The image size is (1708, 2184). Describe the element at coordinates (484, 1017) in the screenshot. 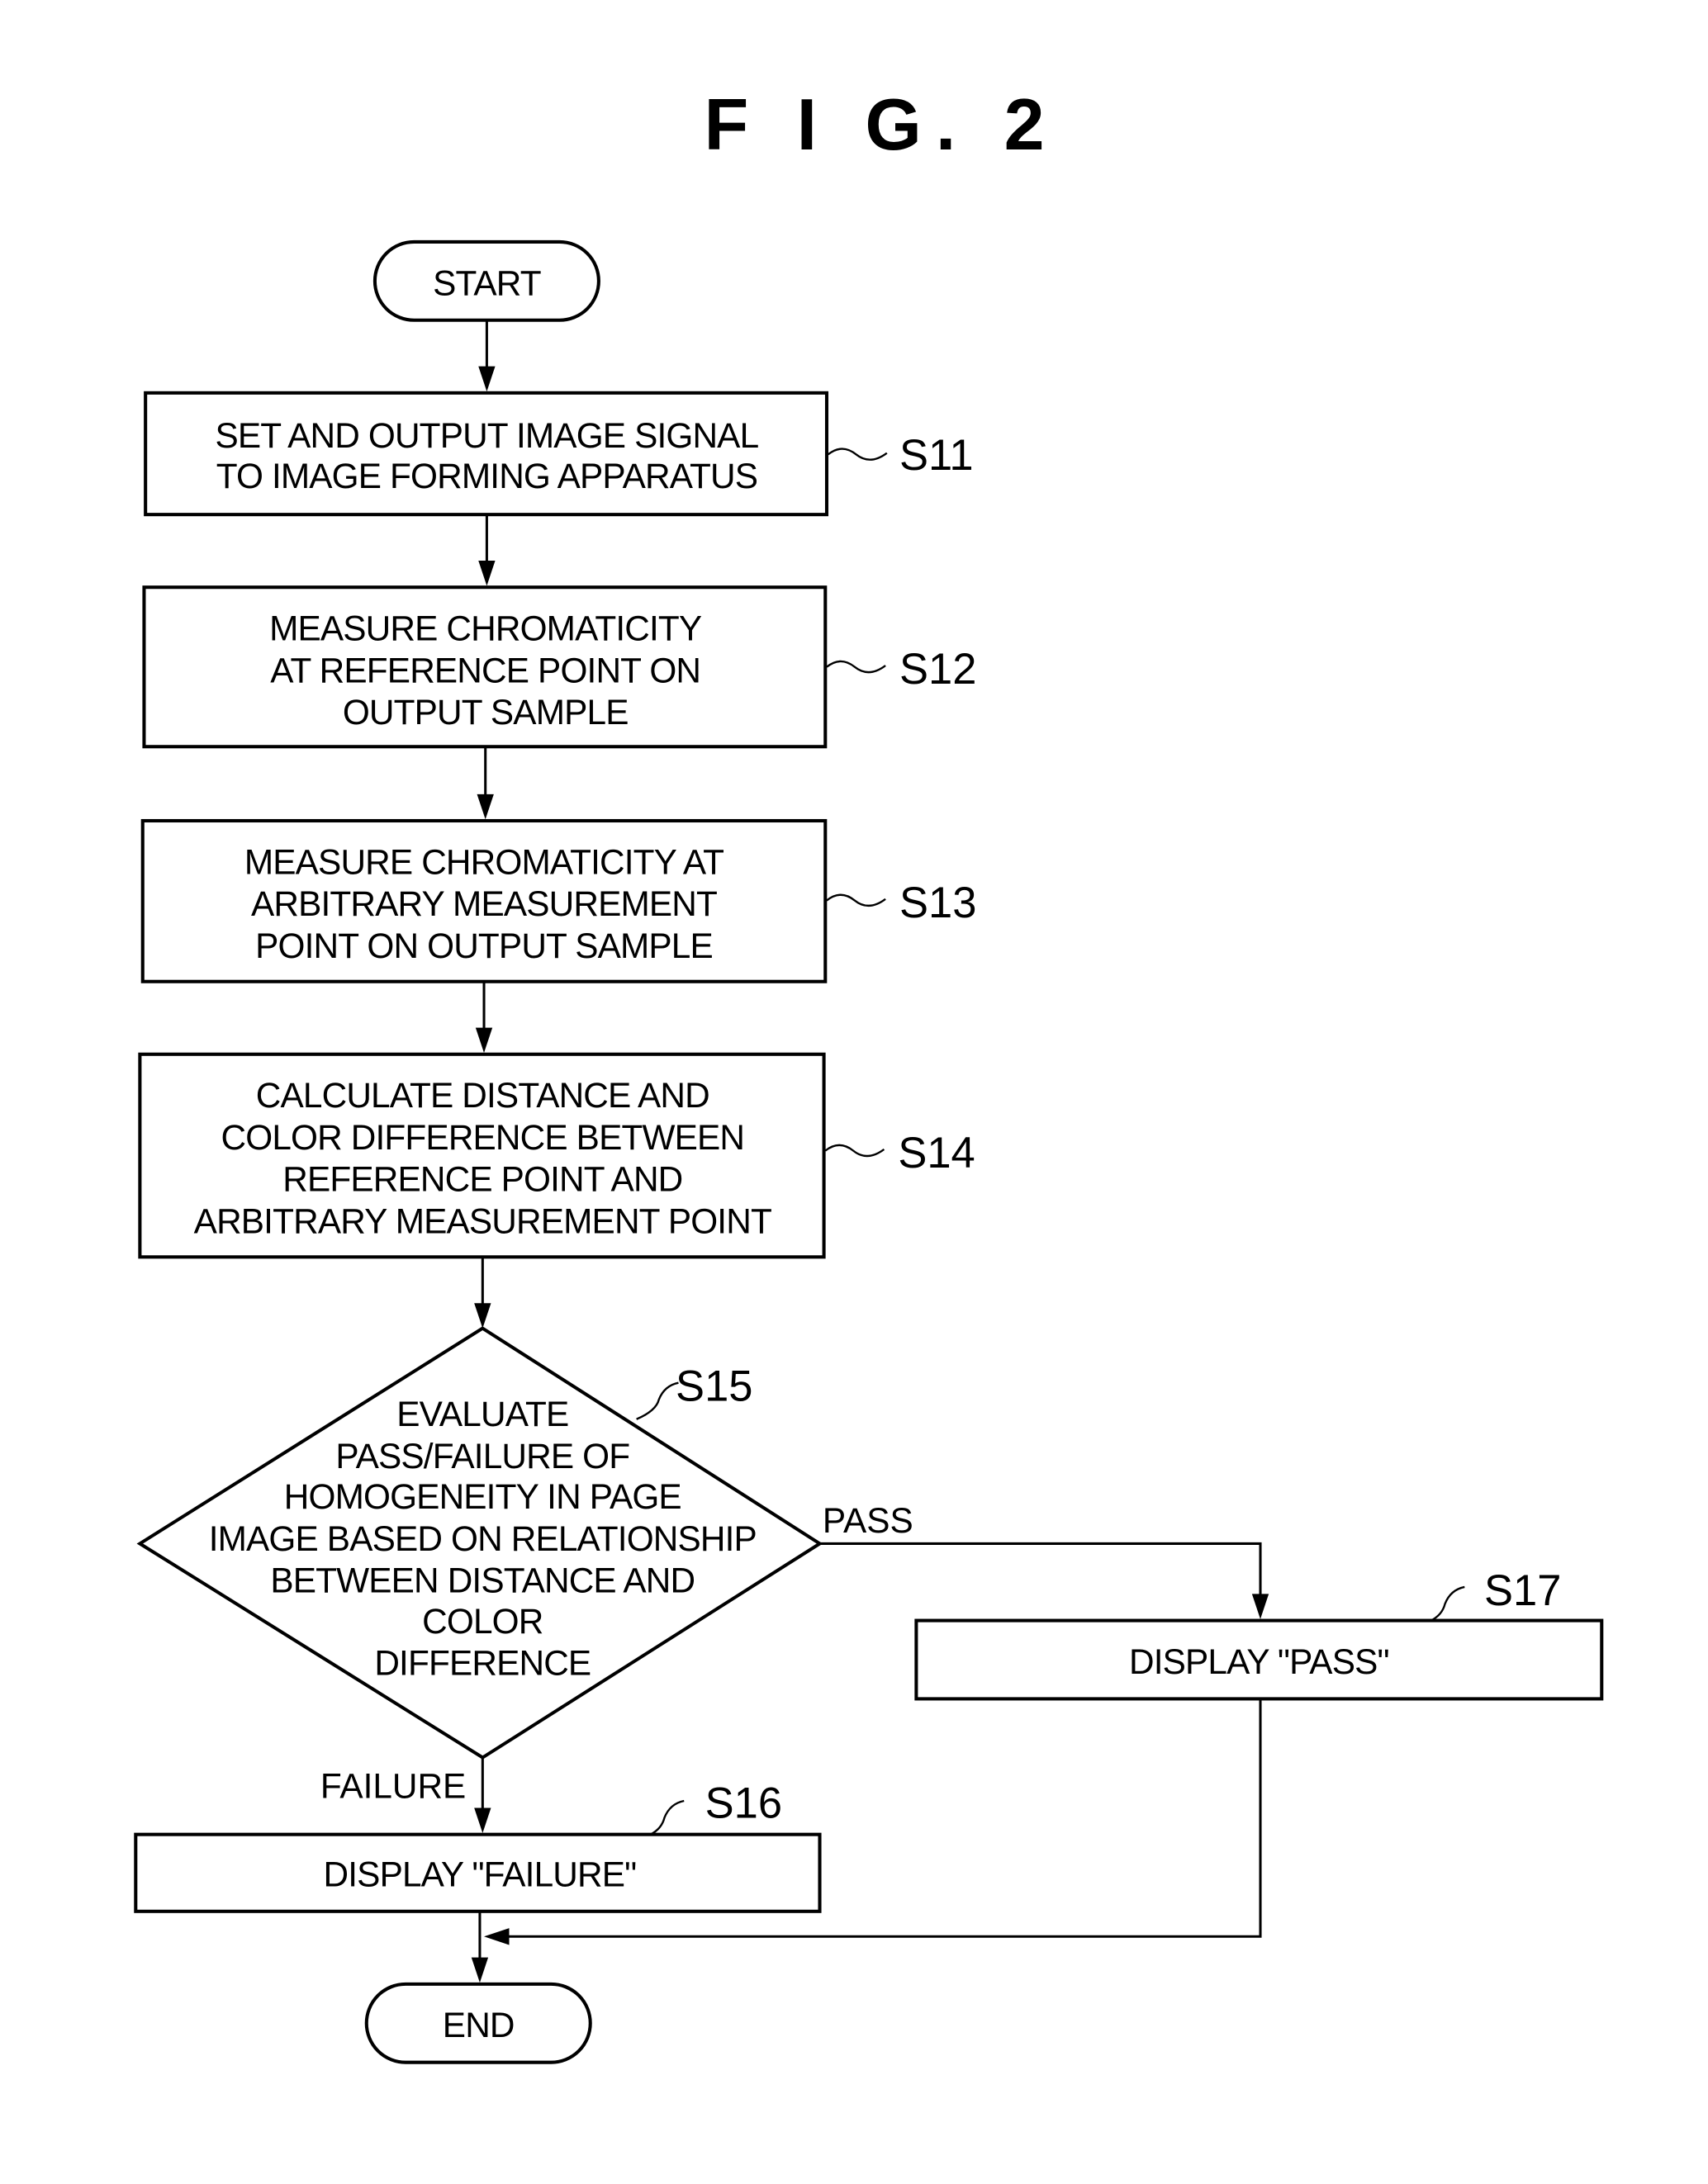

I see `arrow-s13-to-s14` at that location.